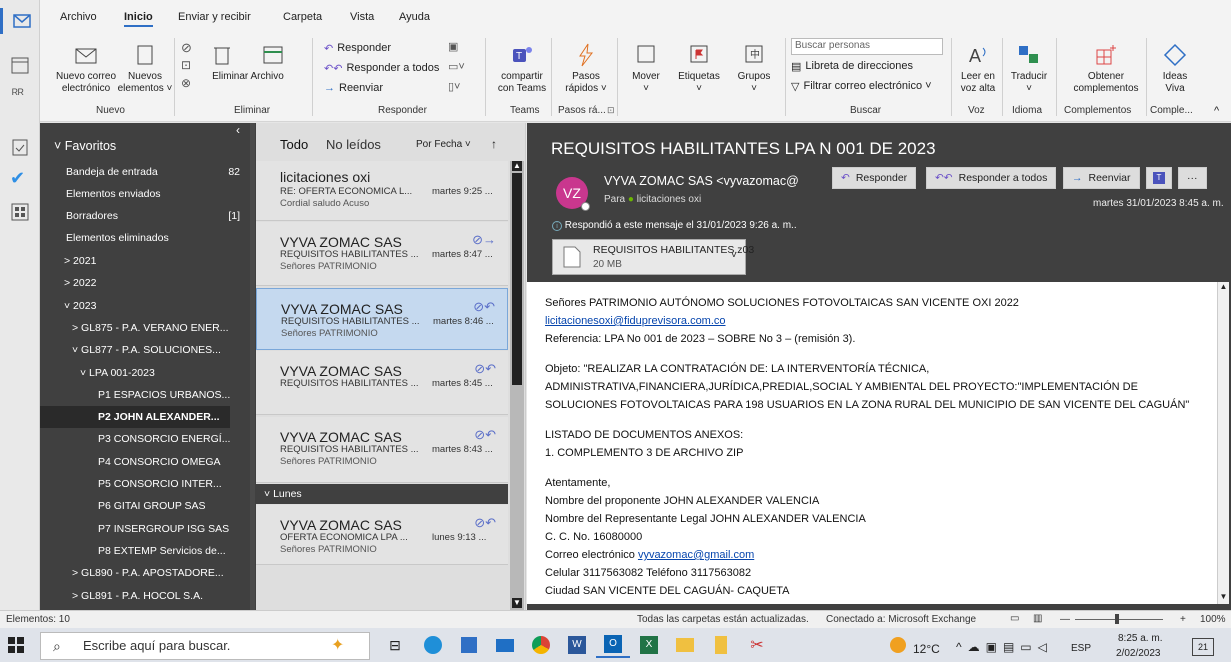 The height and width of the screenshot is (662, 1231). What do you see at coordinates (148, 283) in the screenshot?
I see `folder-item: > 2022` at bounding box center [148, 283].